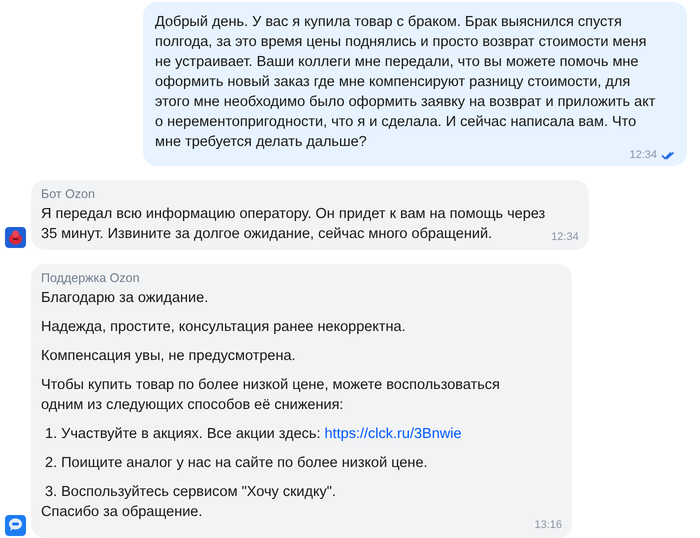  What do you see at coordinates (168, 356) in the screenshot?
I see `message-text: Компенсация увы, не предусмотрена.` at bounding box center [168, 356].